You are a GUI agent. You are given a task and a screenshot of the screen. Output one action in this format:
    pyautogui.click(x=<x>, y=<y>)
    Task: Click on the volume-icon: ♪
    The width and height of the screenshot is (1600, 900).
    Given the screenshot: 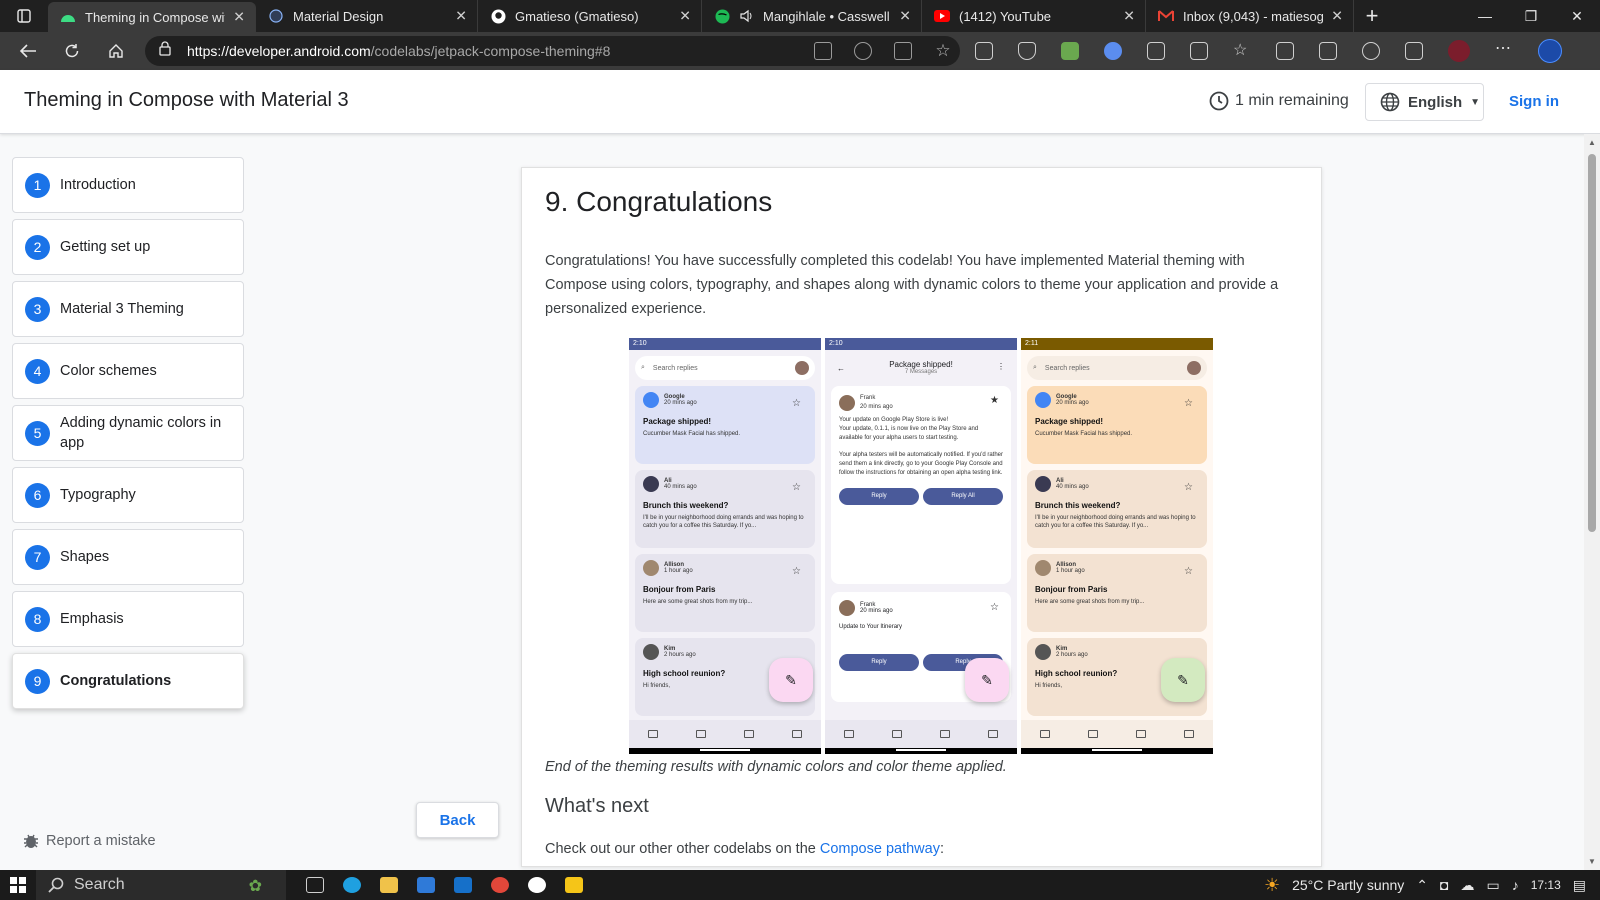 What is the action you would take?
    pyautogui.click(x=1515, y=885)
    